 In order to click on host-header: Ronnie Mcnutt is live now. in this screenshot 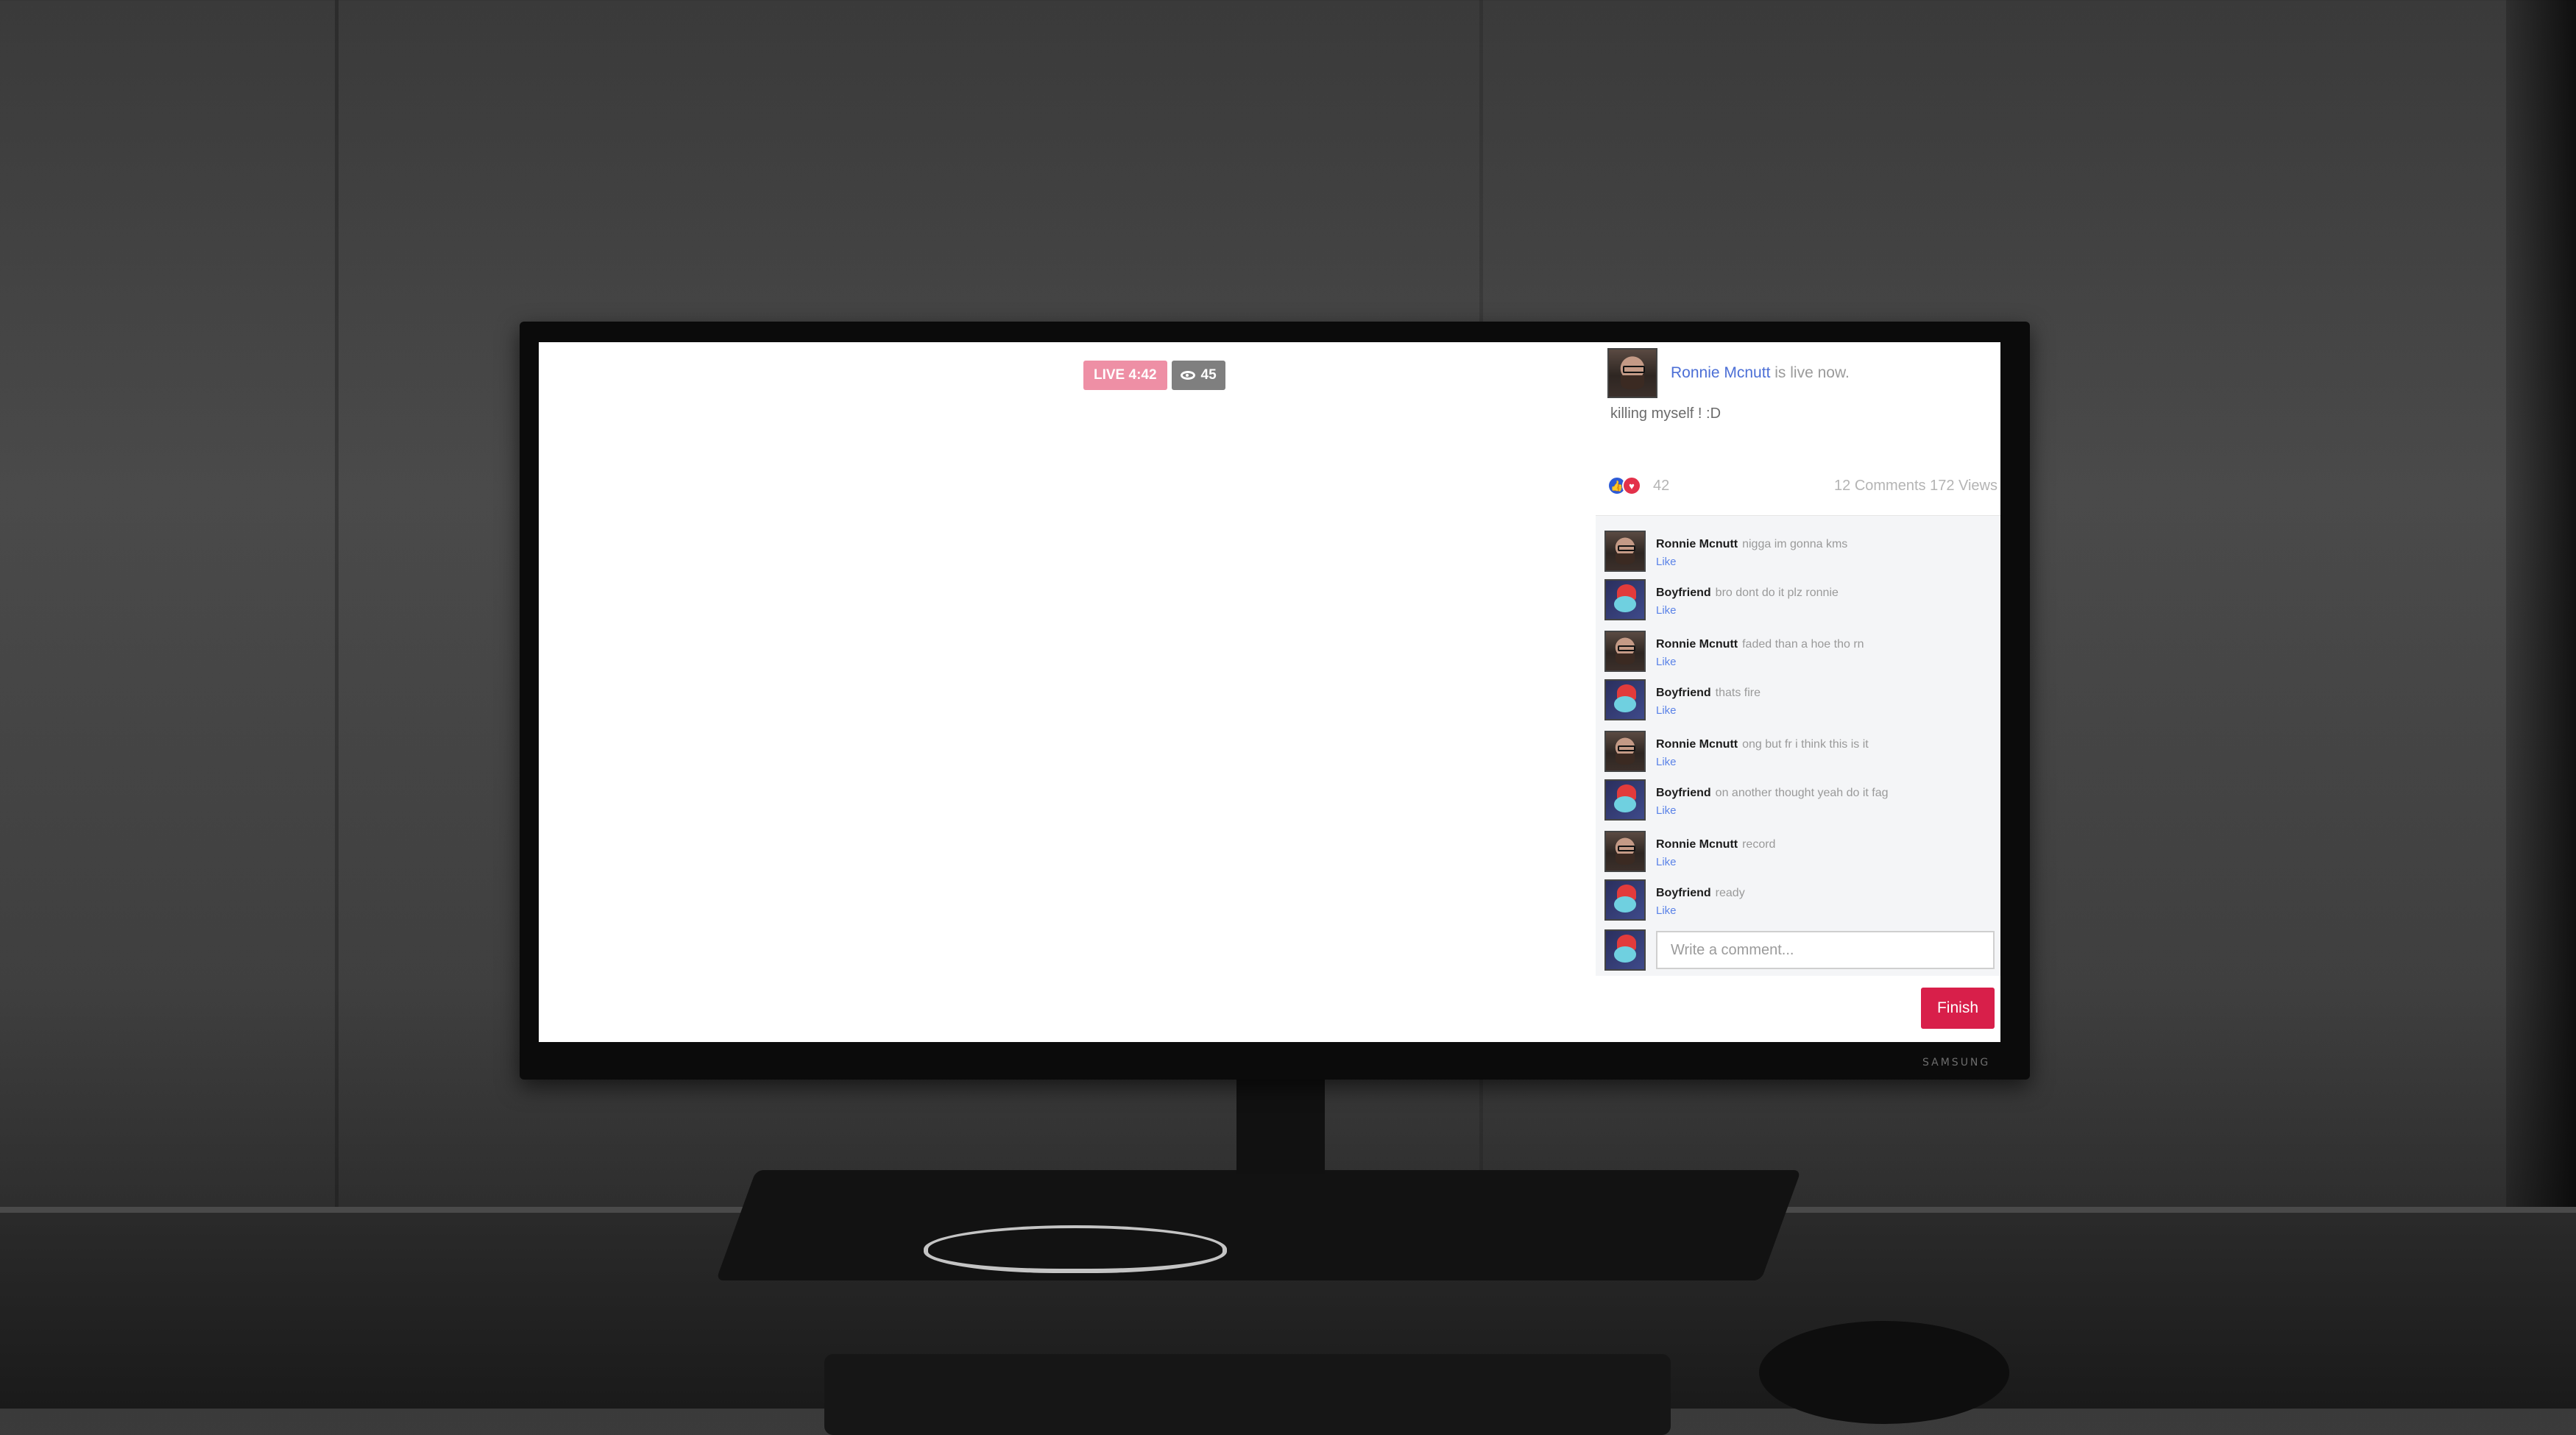, I will do `click(1729, 373)`.